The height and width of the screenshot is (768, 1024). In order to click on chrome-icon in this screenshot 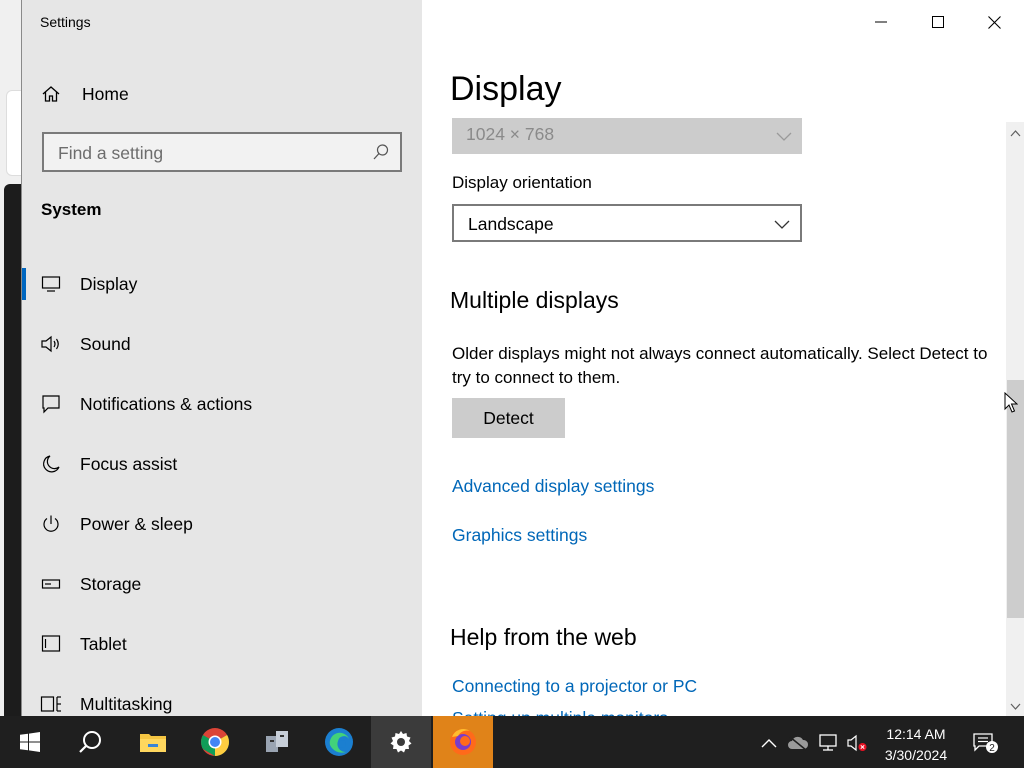, I will do `click(215, 742)`.